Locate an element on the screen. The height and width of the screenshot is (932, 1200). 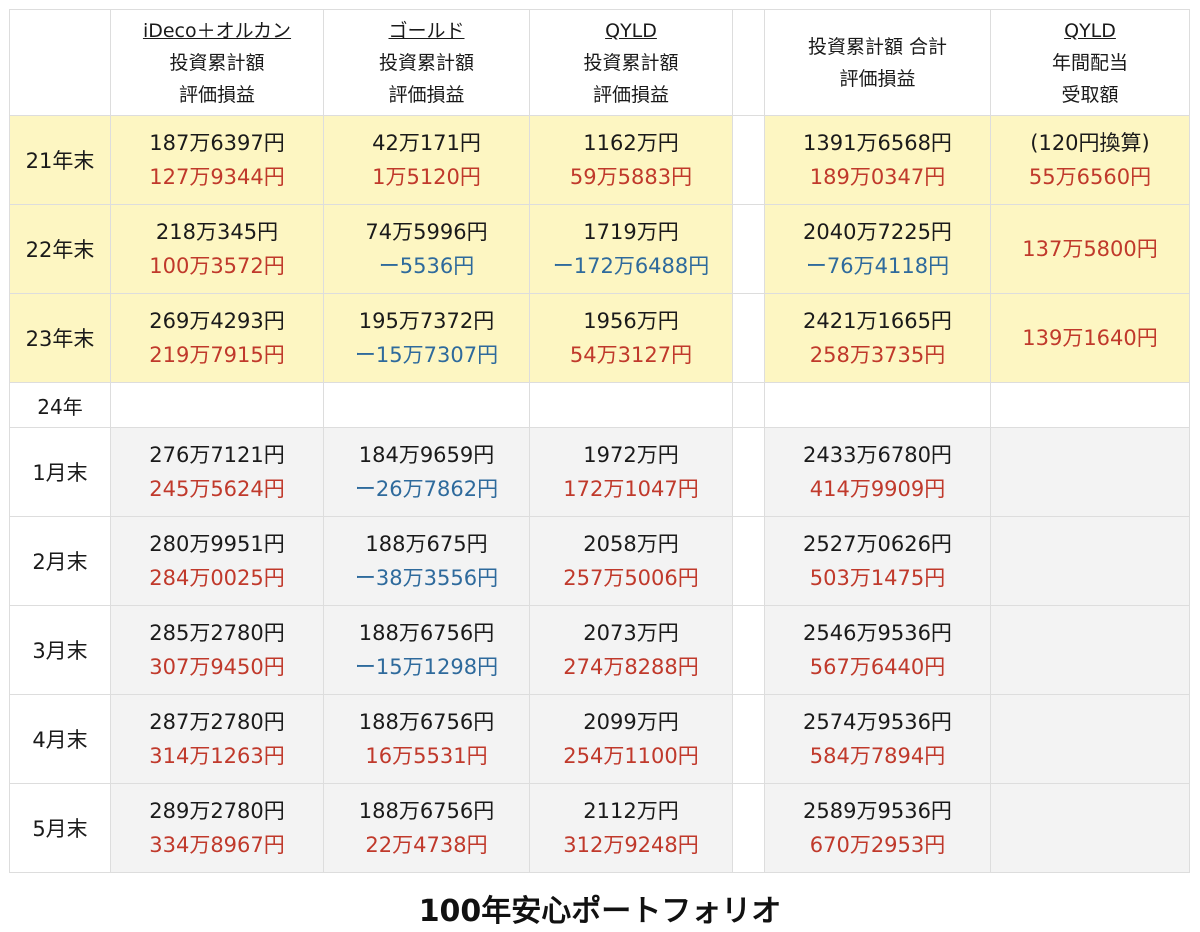
invested-value: 287万2780円 is located at coordinates (217, 722).